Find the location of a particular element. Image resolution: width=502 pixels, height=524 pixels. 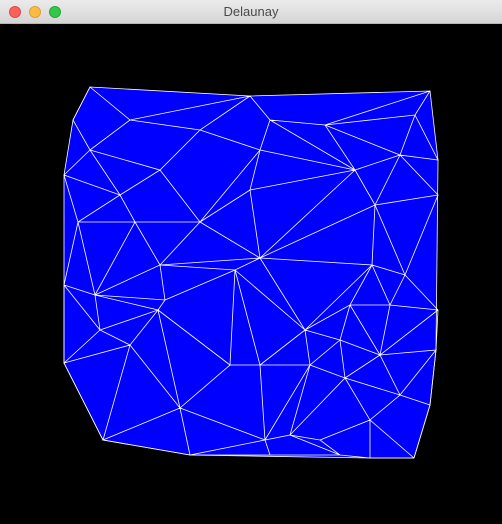

window-title: Delaunay is located at coordinates (251, 11).